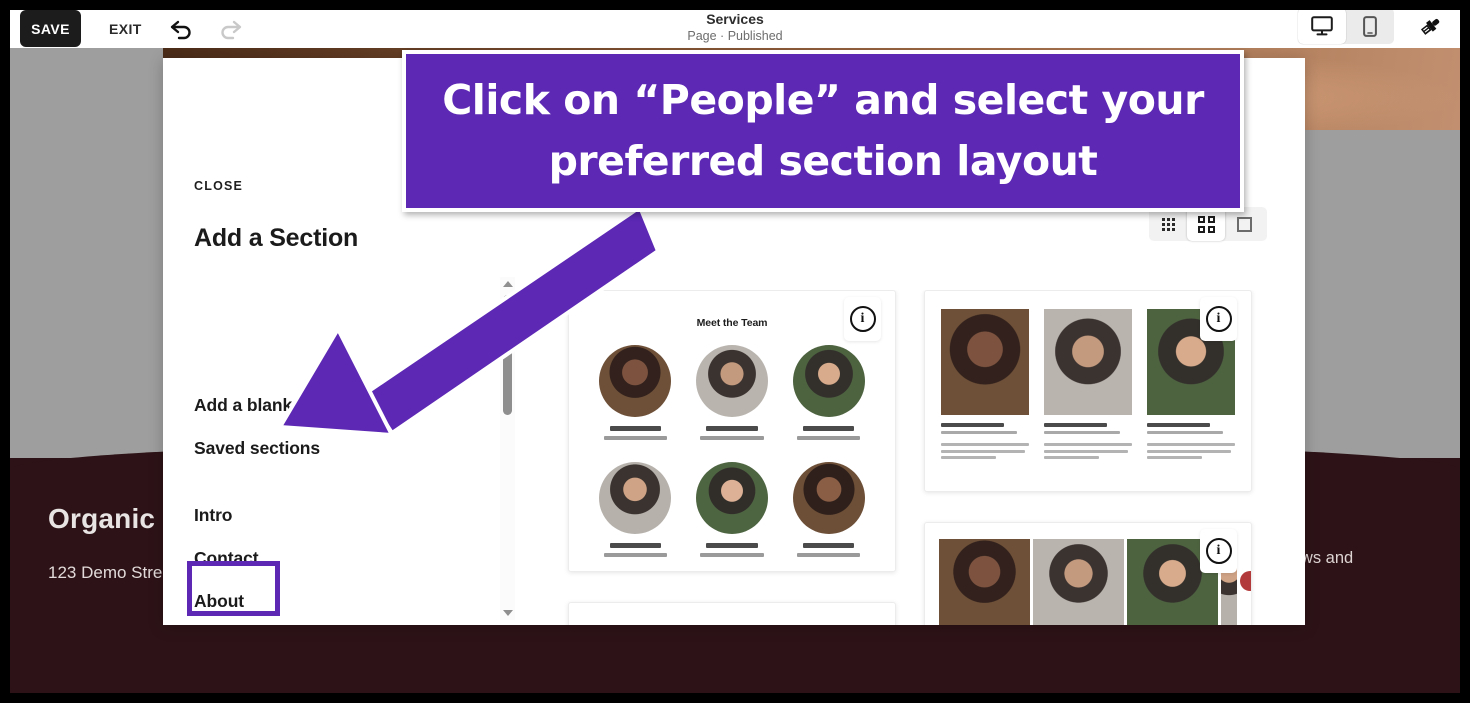  Describe the element at coordinates (735, 24) in the screenshot. I see `editor-toolbar: SAVE EXIT Services Page · Published` at that location.